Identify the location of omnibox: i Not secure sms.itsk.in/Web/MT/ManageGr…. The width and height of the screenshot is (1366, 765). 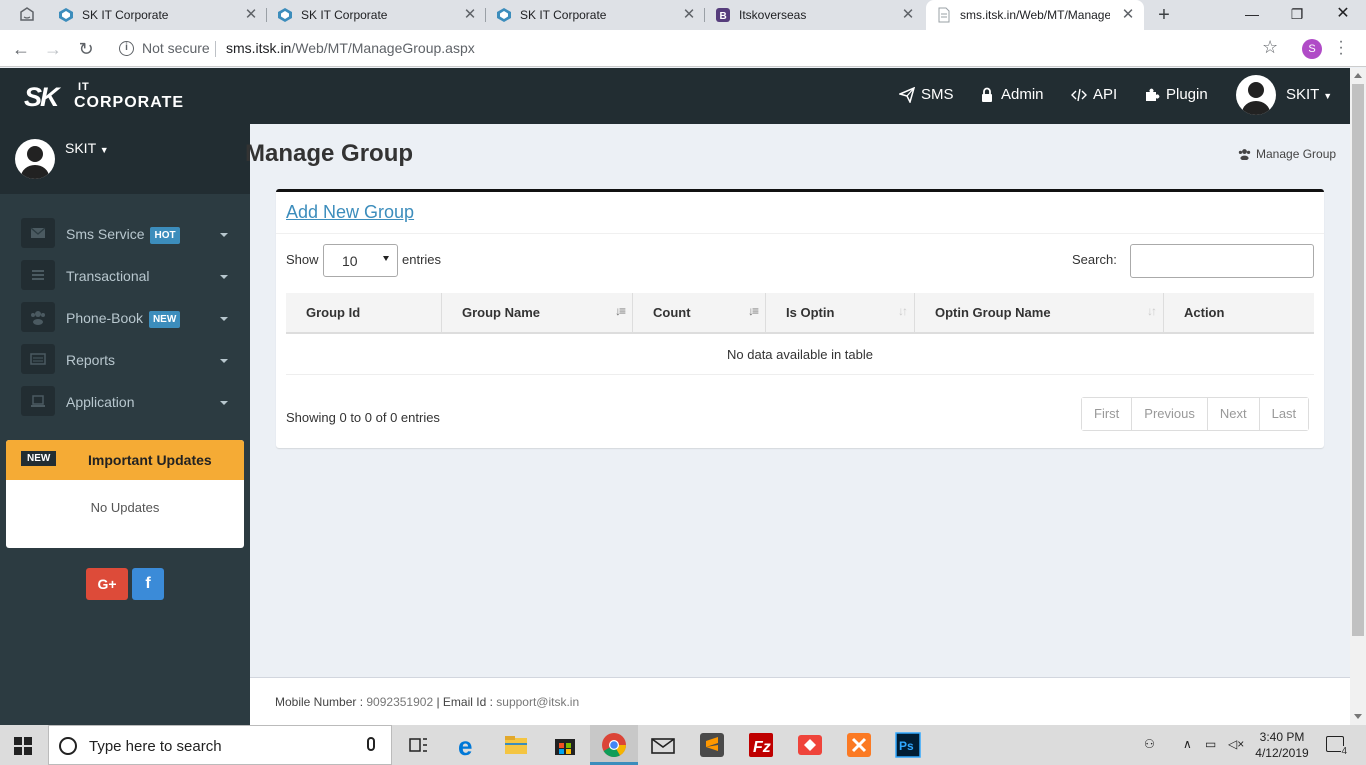
(700, 48).